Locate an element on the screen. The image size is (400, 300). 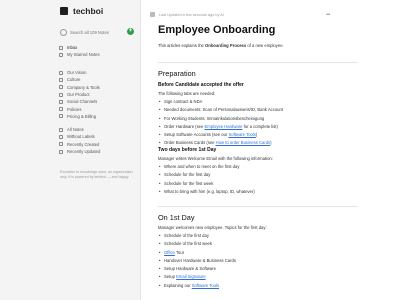
list-item: Schedule of the first week is located at coordinates (258, 244).